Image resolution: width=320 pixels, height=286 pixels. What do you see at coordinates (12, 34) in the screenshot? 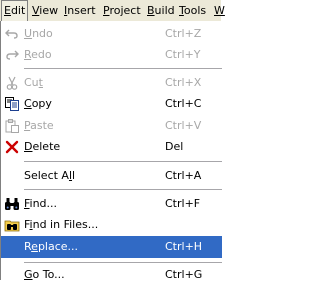
I see `undo-icon` at bounding box center [12, 34].